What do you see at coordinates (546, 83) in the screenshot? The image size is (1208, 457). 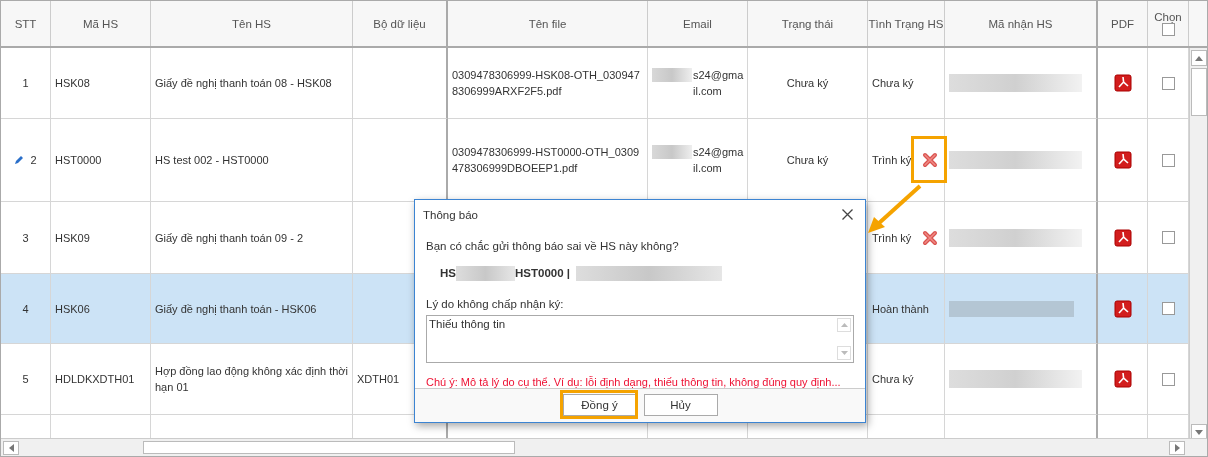 I see `table-cell-text: 0309478306999-HSK08-OTH_0309478306999ARXF2F5.pdf` at bounding box center [546, 83].